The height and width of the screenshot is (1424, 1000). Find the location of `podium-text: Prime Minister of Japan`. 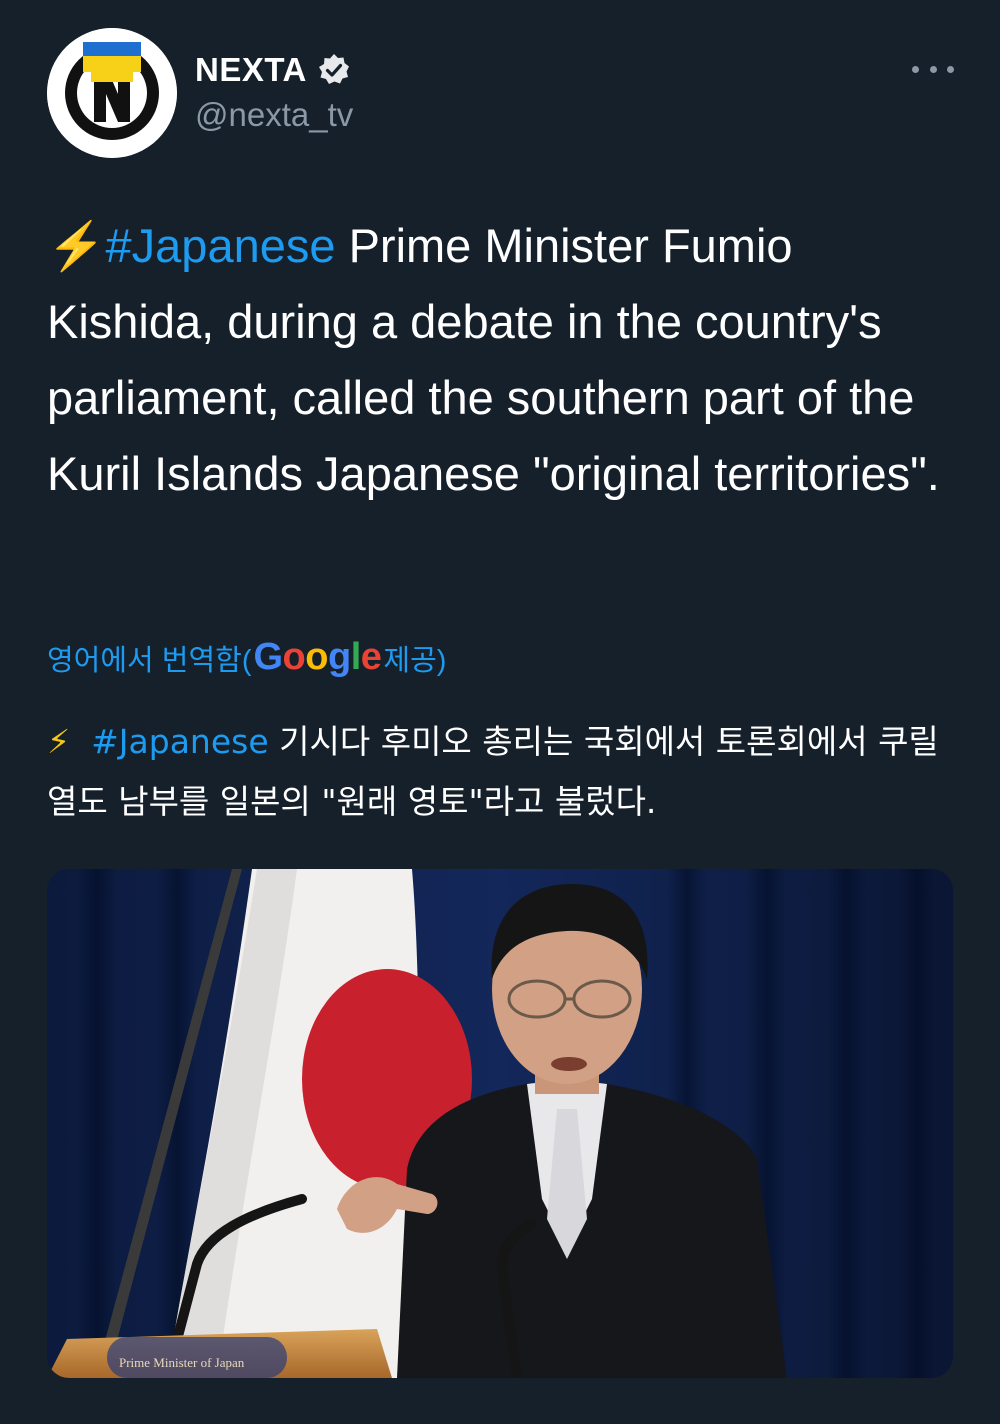

podium-text: Prime Minister of Japan is located at coordinates (182, 1362).